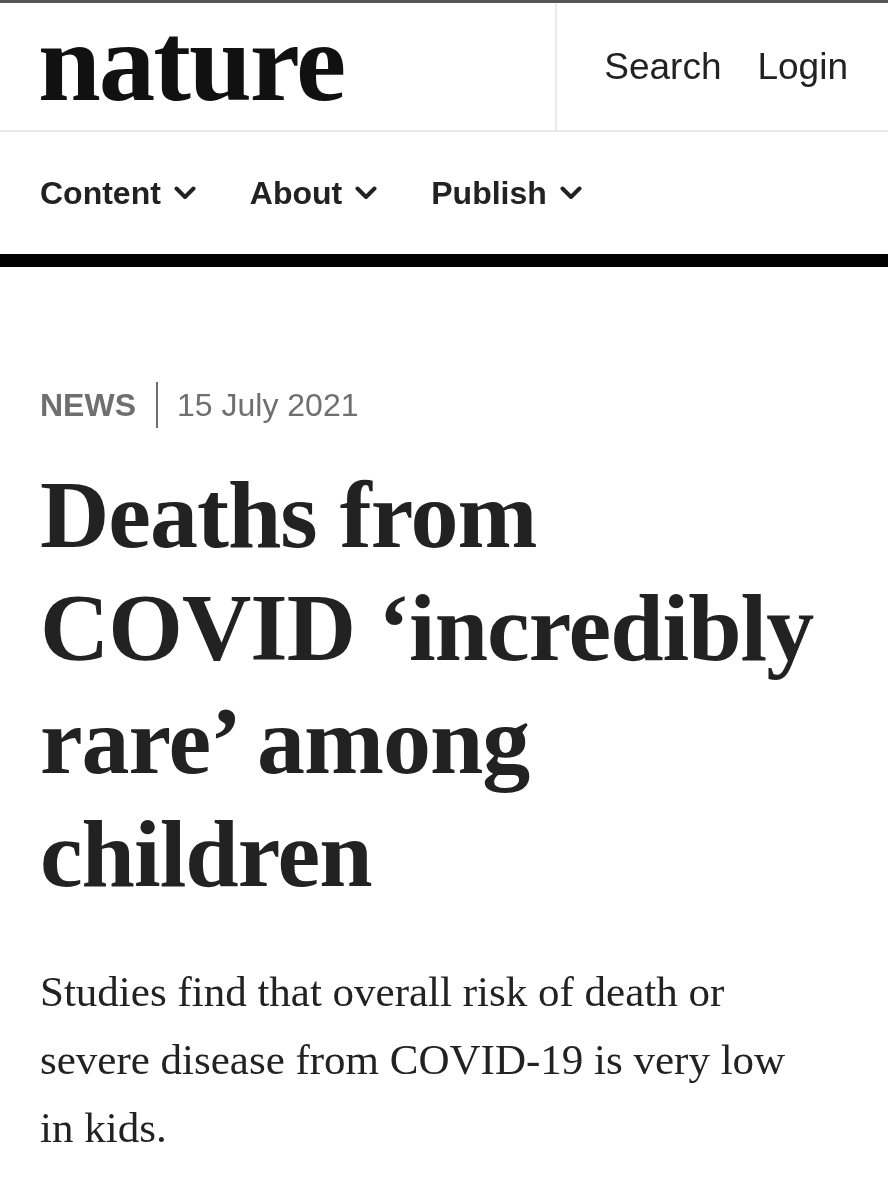 The image size is (888, 1200). I want to click on article-type: NEWS, so click(88, 405).